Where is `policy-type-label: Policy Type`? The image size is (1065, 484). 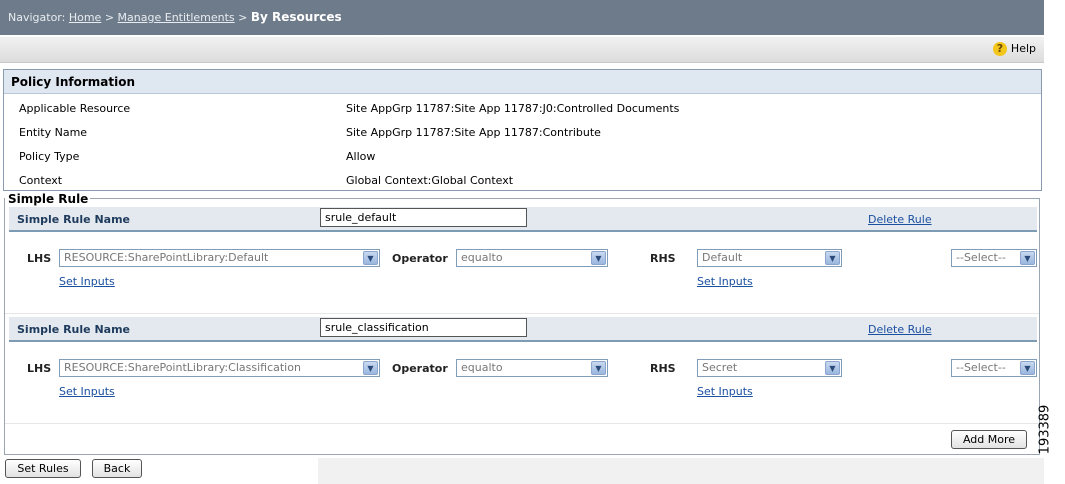
policy-type-label: Policy Type is located at coordinates (49, 156).